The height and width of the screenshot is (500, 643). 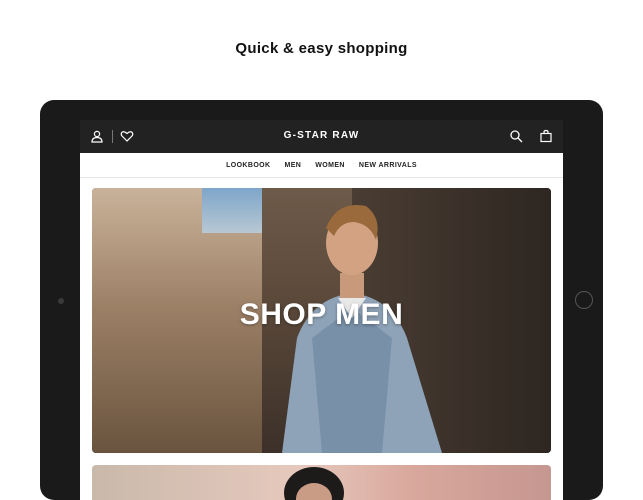 I want to click on app-header: G-STAR RAW, so click(x=321, y=136).